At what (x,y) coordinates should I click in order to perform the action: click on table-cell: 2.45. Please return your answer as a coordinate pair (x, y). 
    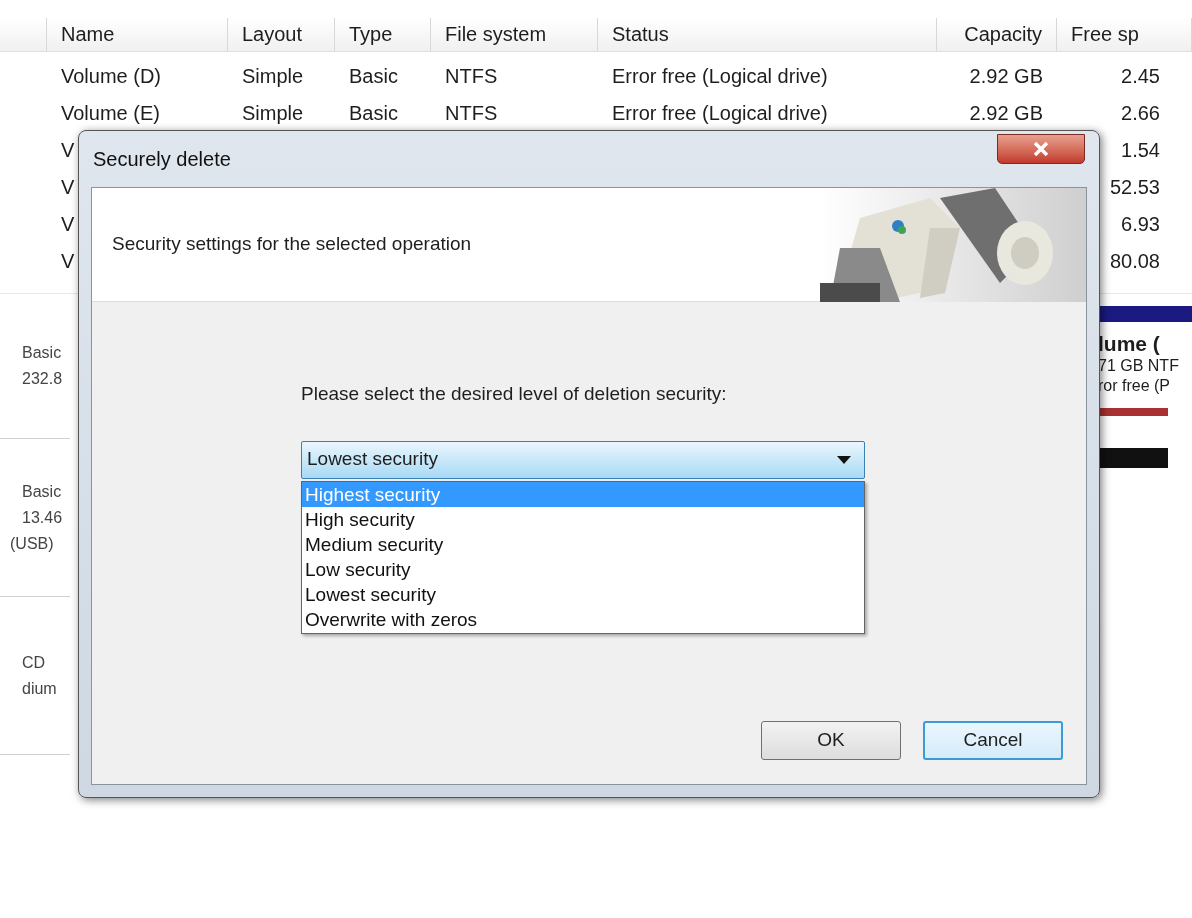
    Looking at the image, I should click on (1140, 75).